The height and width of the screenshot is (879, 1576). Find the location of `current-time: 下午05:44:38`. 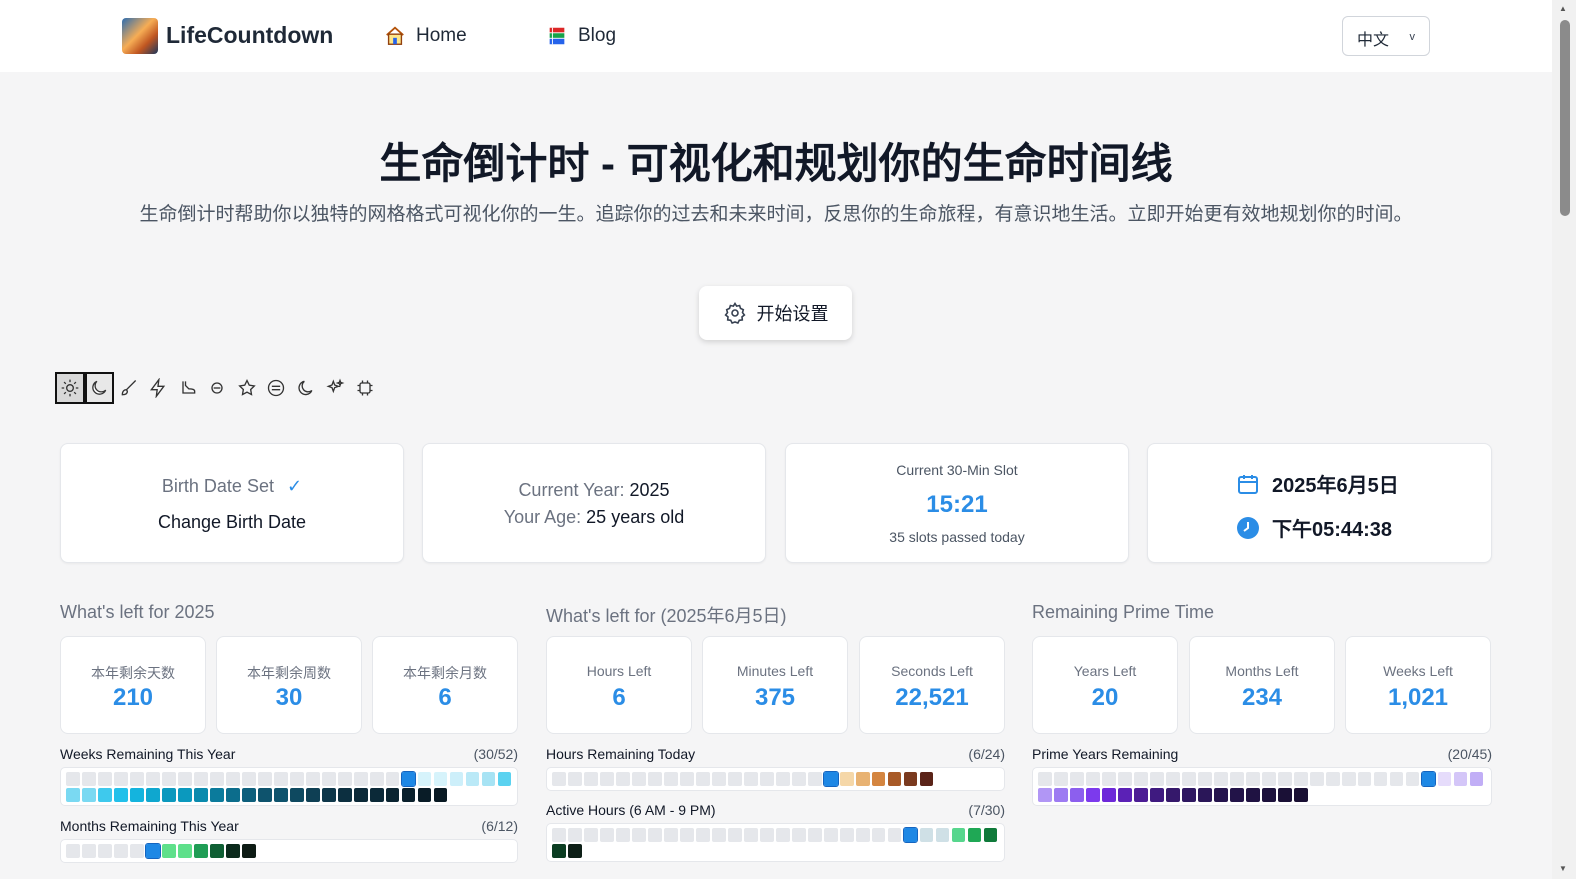

current-time: 下午05:44:38 is located at coordinates (1332, 530).